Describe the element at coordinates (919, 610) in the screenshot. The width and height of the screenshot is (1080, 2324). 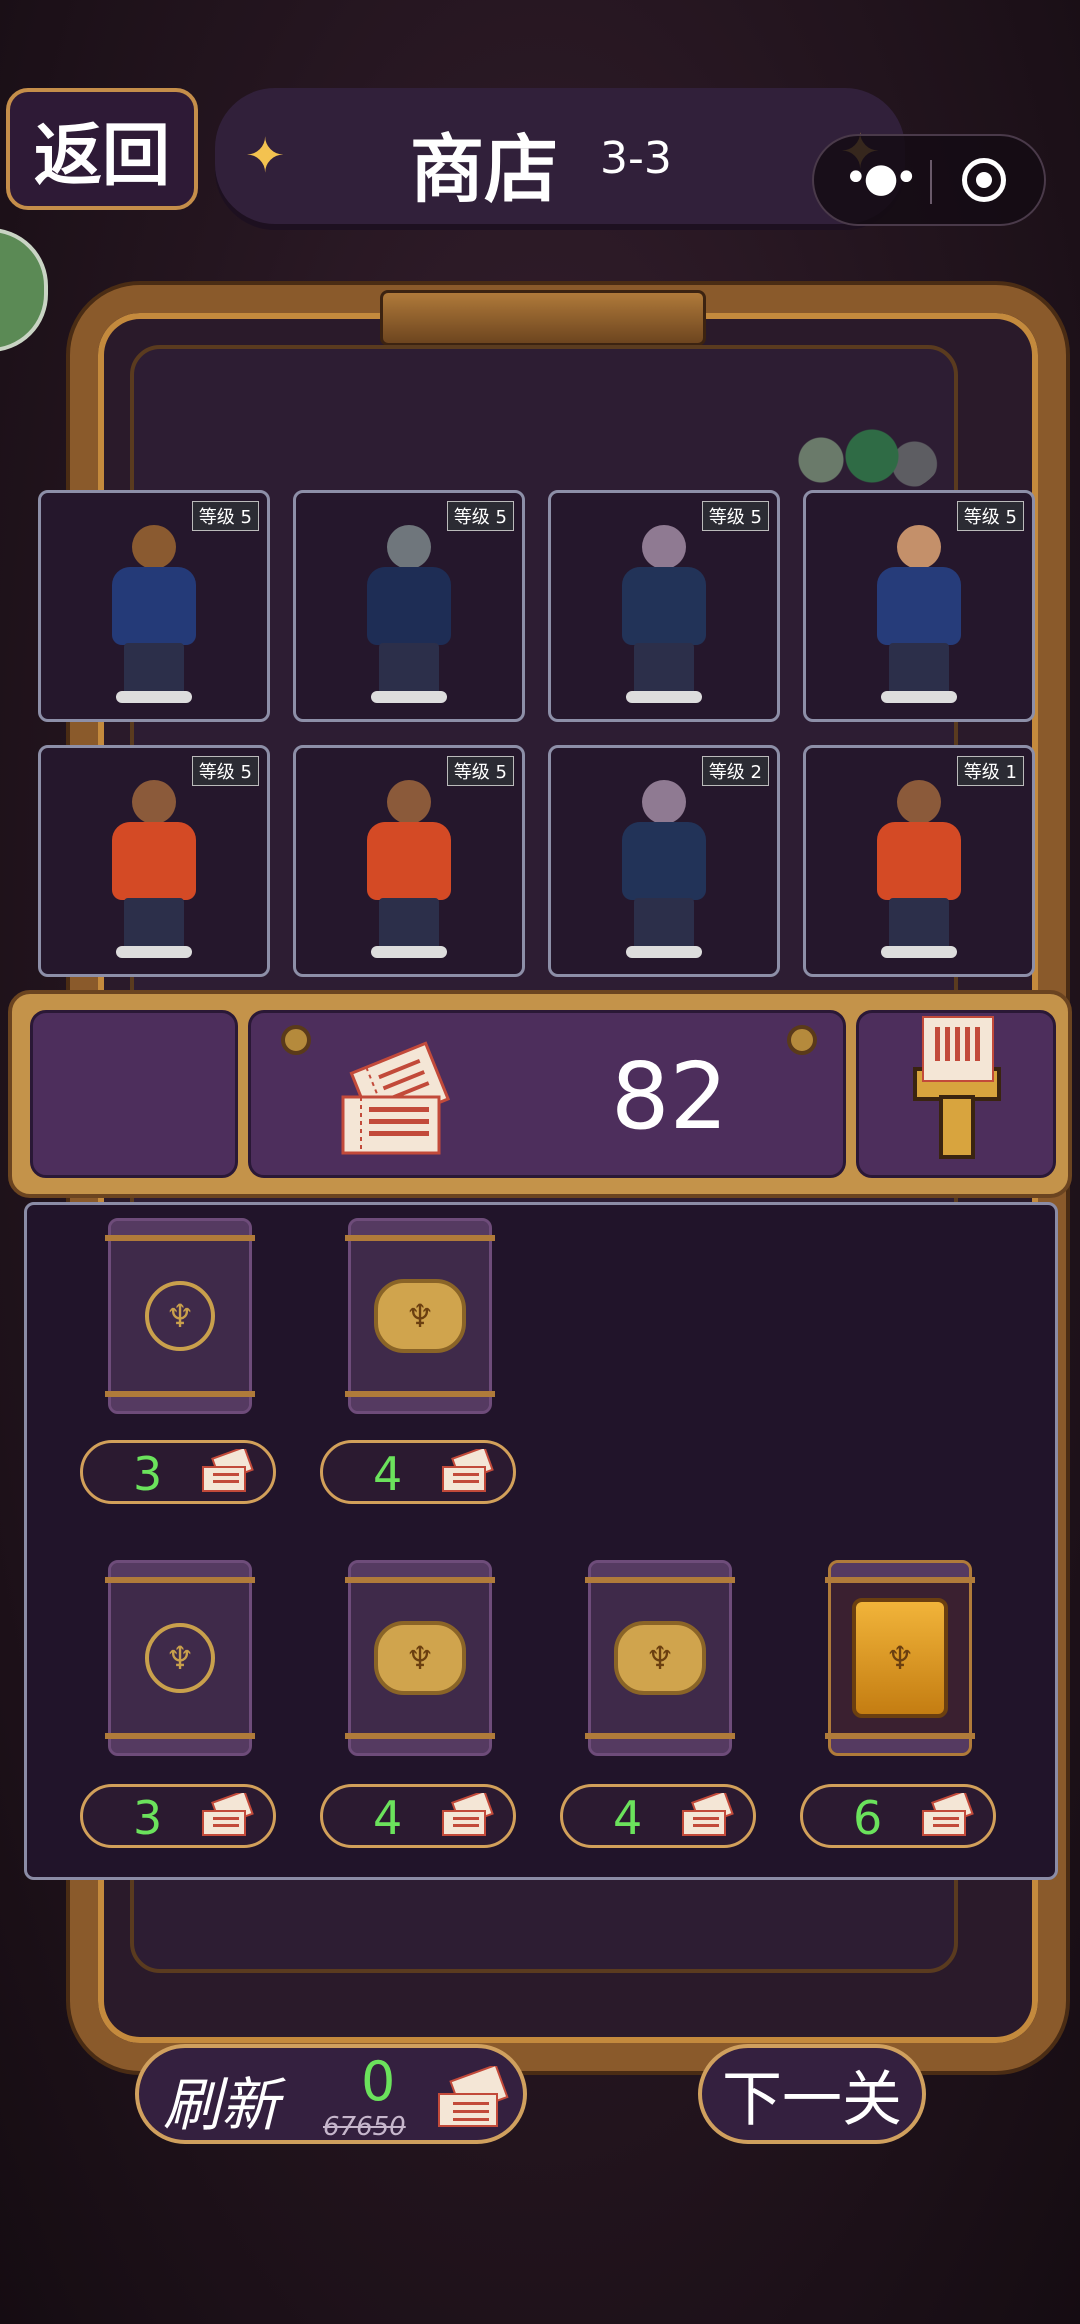
I see `snake-character-icon` at that location.